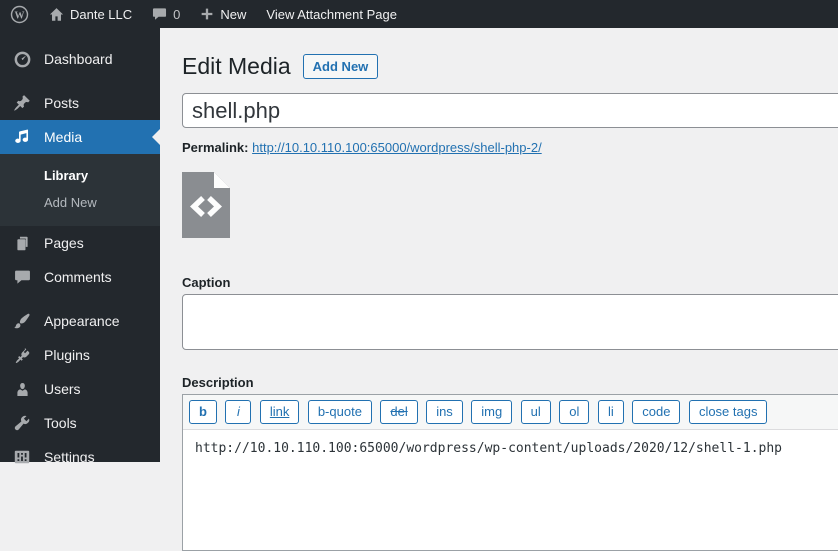 The width and height of the screenshot is (838, 551). I want to click on quicktag-italic-button: i, so click(238, 412).